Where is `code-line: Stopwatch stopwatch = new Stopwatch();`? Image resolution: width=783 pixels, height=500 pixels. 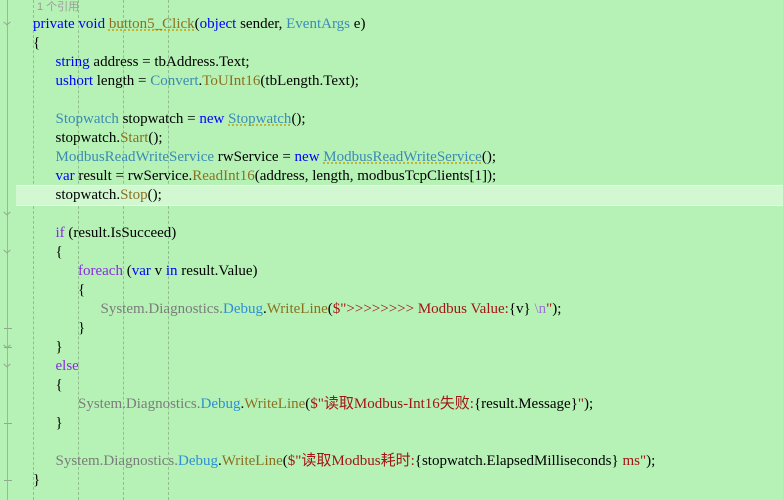
code-line: Stopwatch stopwatch = new Stopwatch(); is located at coordinates (391, 119).